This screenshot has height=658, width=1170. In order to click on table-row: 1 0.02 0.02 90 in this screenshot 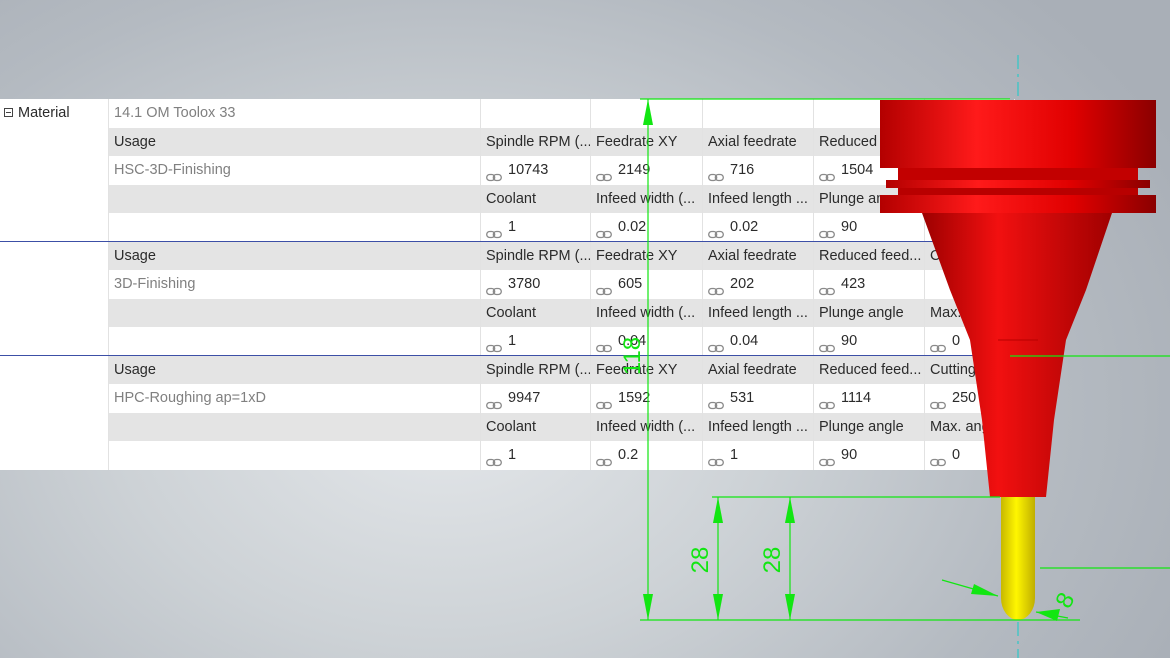, I will do `click(507, 227)`.